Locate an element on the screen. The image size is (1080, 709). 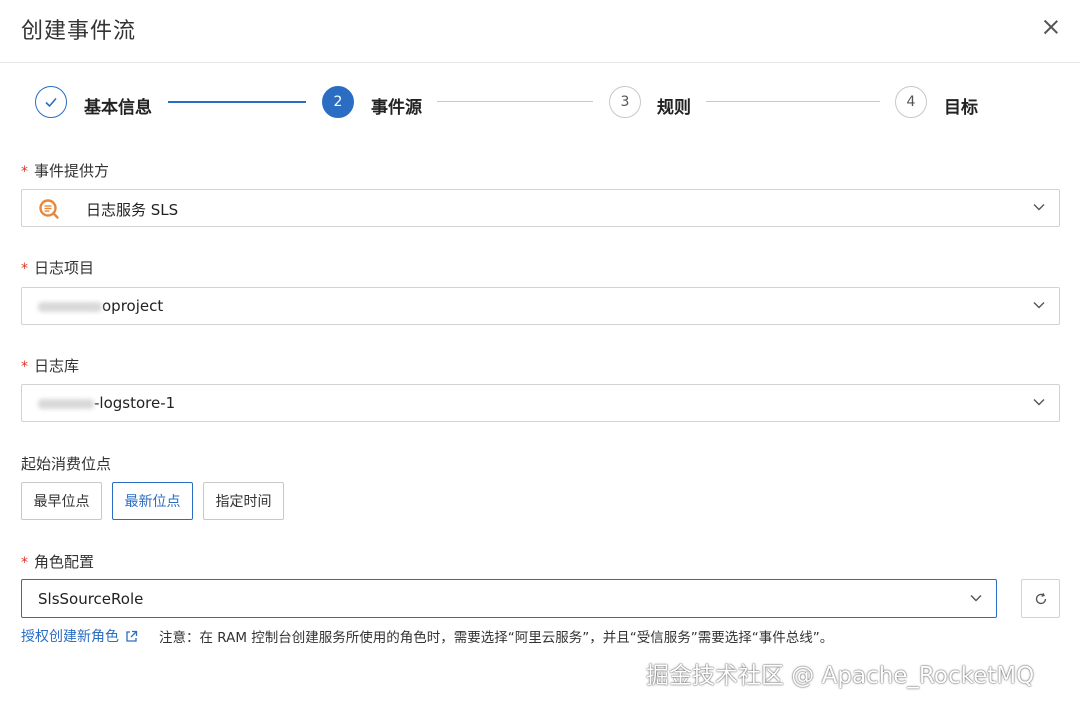
step-1-check-icon is located at coordinates (51, 102).